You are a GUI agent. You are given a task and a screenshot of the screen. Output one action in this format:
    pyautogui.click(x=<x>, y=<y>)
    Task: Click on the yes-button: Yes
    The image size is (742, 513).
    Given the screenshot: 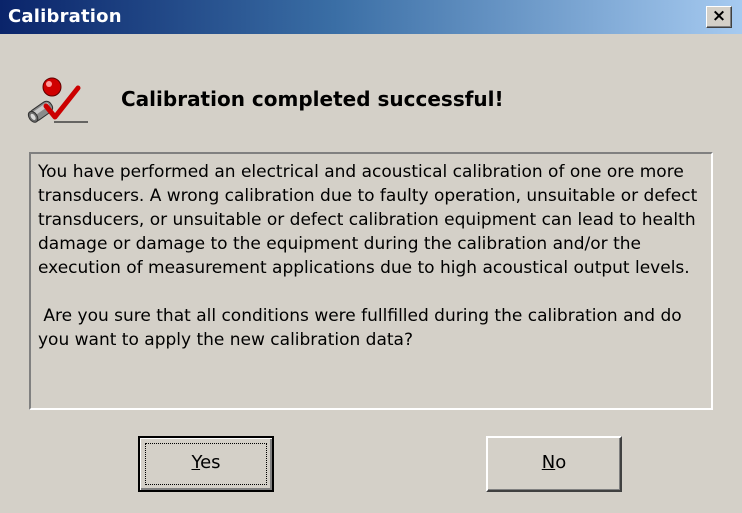 What is the action you would take?
    pyautogui.click(x=206, y=464)
    